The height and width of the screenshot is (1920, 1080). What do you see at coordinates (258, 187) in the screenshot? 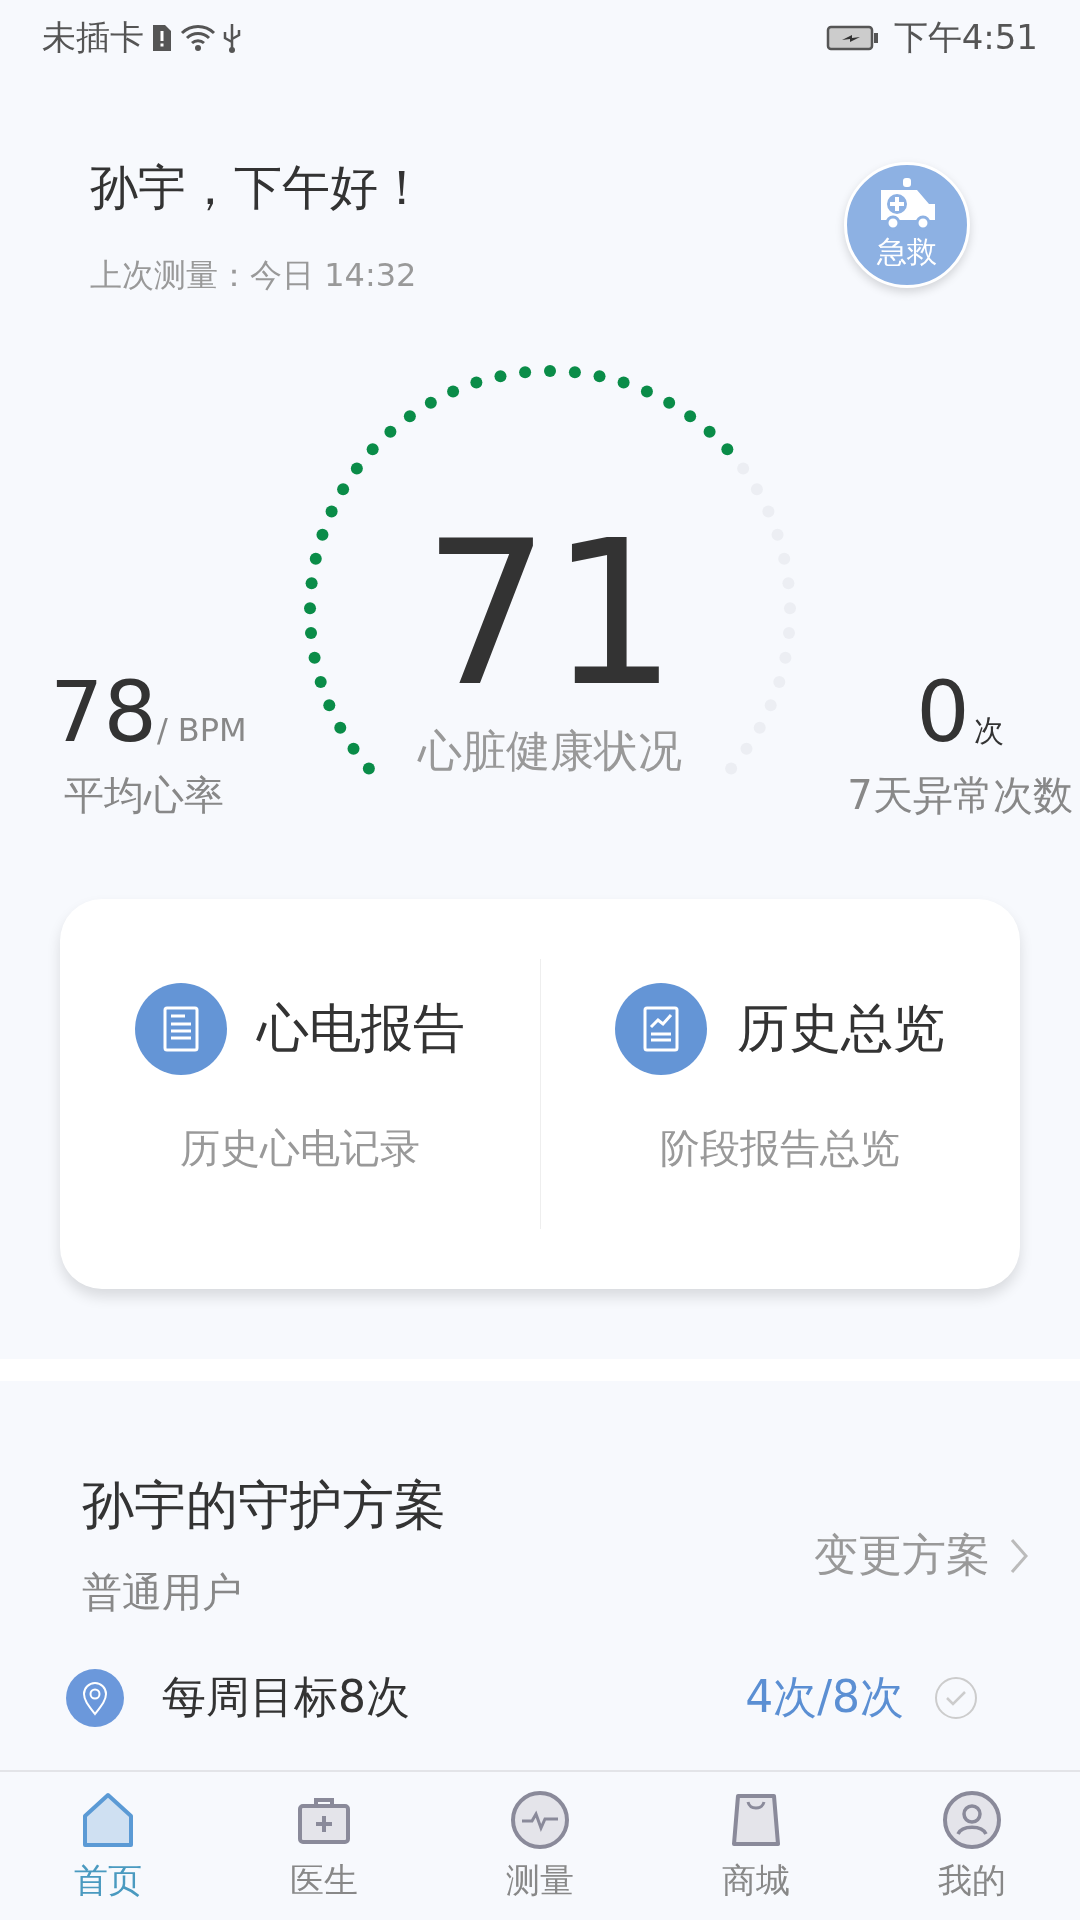
I see `greeting-text: 孙宇，下午好！` at bounding box center [258, 187].